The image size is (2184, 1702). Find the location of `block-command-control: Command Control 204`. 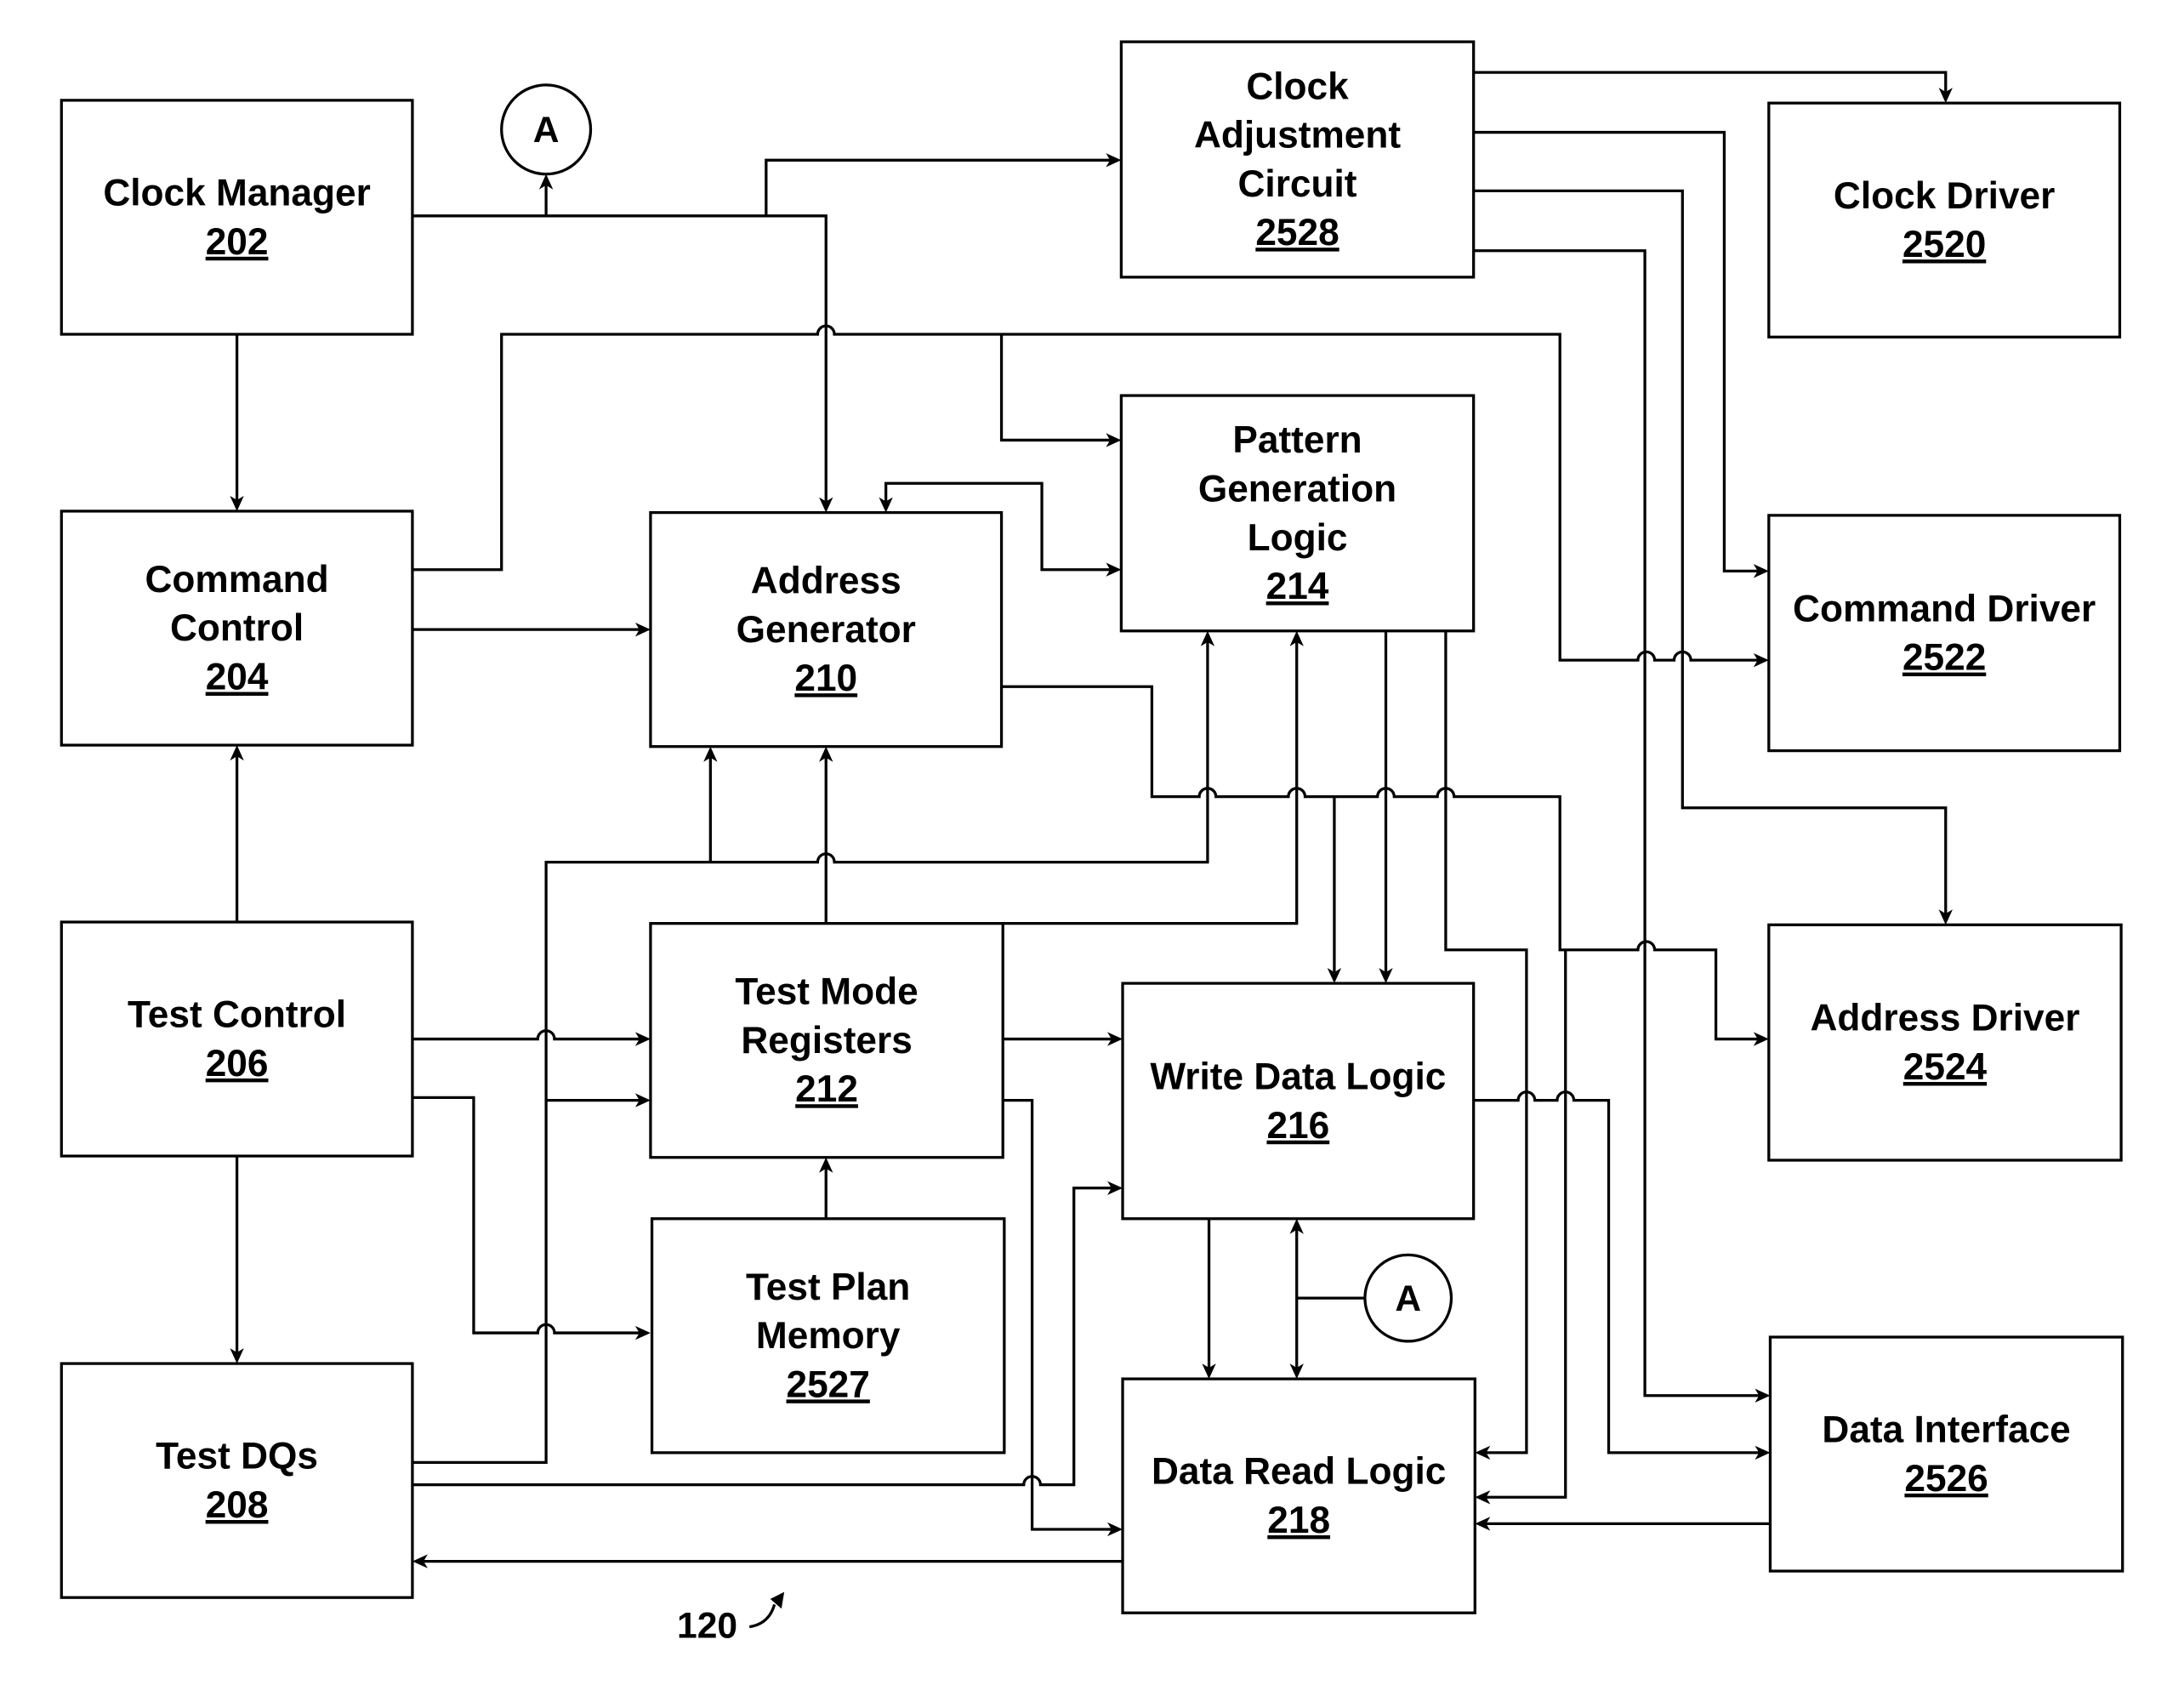

block-command-control: Command Control 204 is located at coordinates (237, 628).